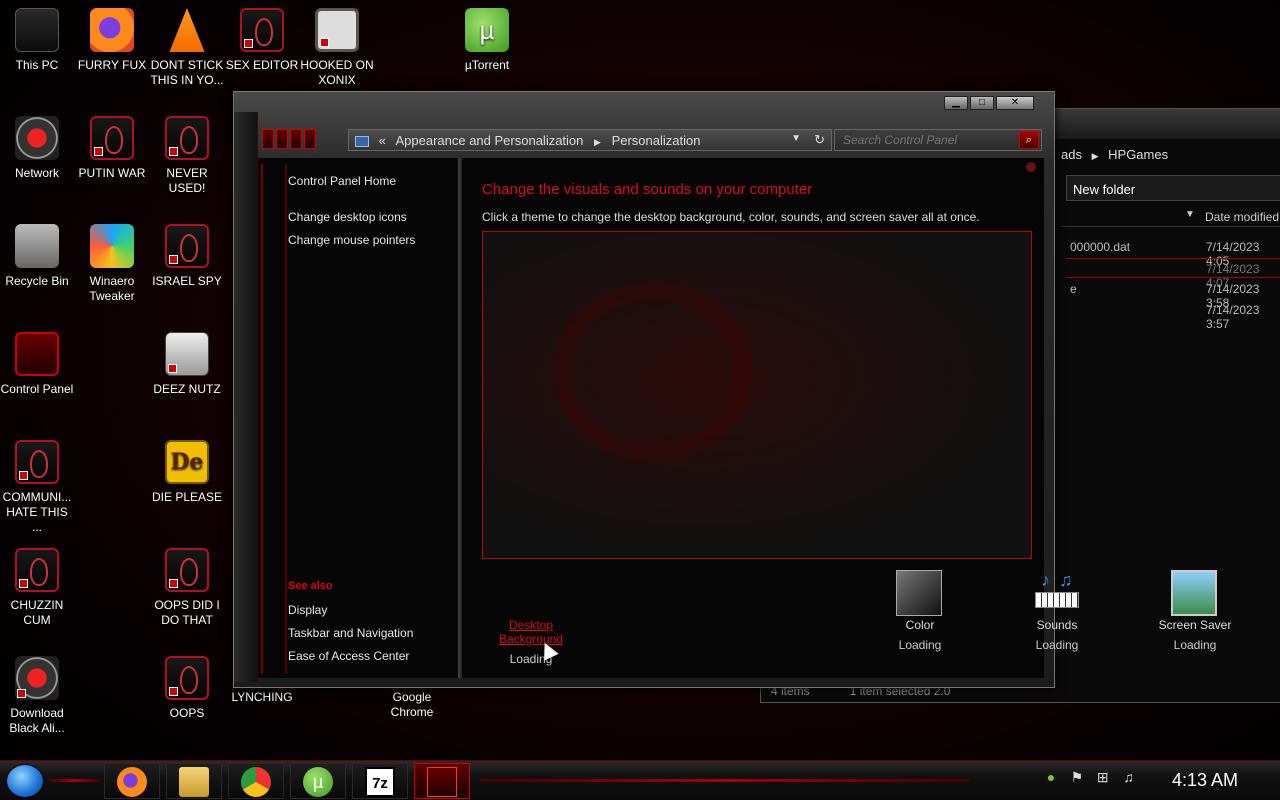  Describe the element at coordinates (1194, 593) in the screenshot. I see `screen-saver-icon` at that location.